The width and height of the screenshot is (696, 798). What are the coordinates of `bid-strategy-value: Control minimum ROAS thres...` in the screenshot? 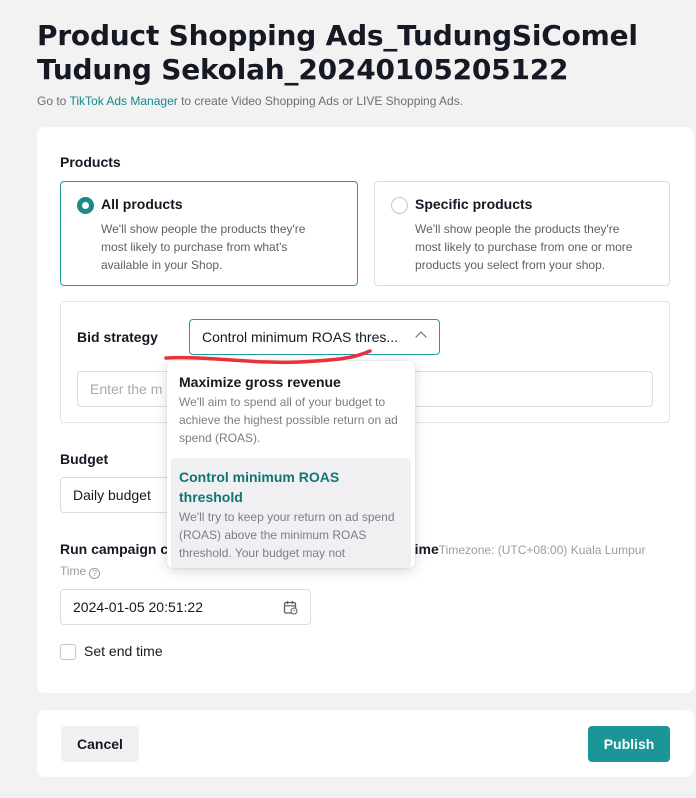 It's located at (300, 337).